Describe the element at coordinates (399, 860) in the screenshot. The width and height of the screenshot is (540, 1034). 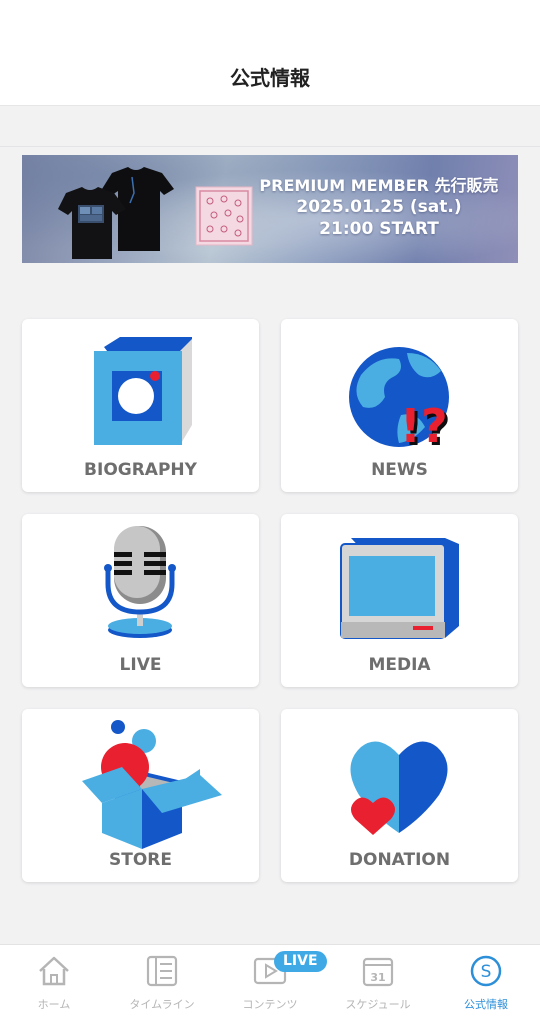
I see `donation-label: DONATION` at that location.